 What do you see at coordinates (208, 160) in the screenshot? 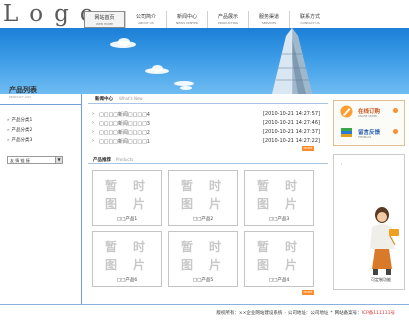
I see `products-section-header: 产品推荐 Products` at bounding box center [208, 160].